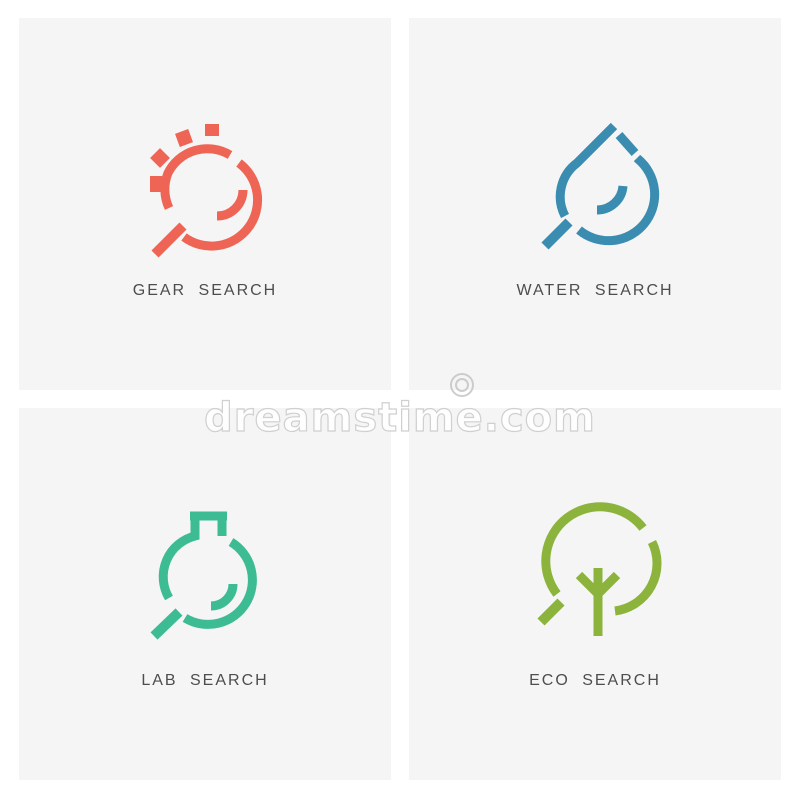 This screenshot has width=800, height=800. Describe the element at coordinates (205, 680) in the screenshot. I see `lab-search-caption: LAB SEARCH` at that location.